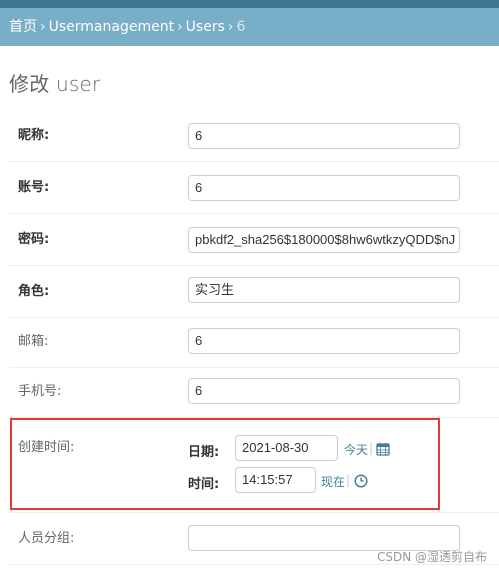 The image size is (499, 573). I want to click on form-row-password: 密码: pbkdf2_sha256$180000$8hw6wtkzyQDD$nJ, so click(254, 240).